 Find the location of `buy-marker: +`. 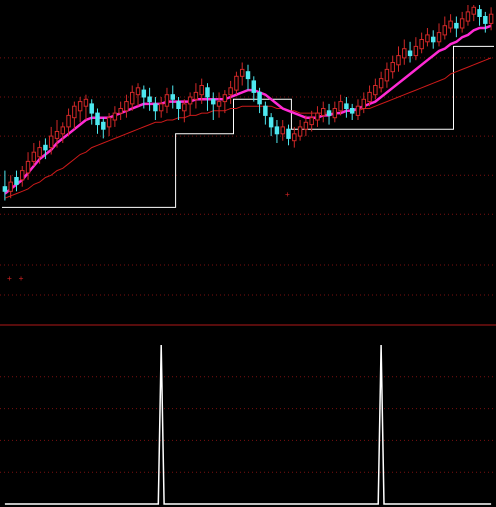

buy-marker: + is located at coordinates (287, 194).